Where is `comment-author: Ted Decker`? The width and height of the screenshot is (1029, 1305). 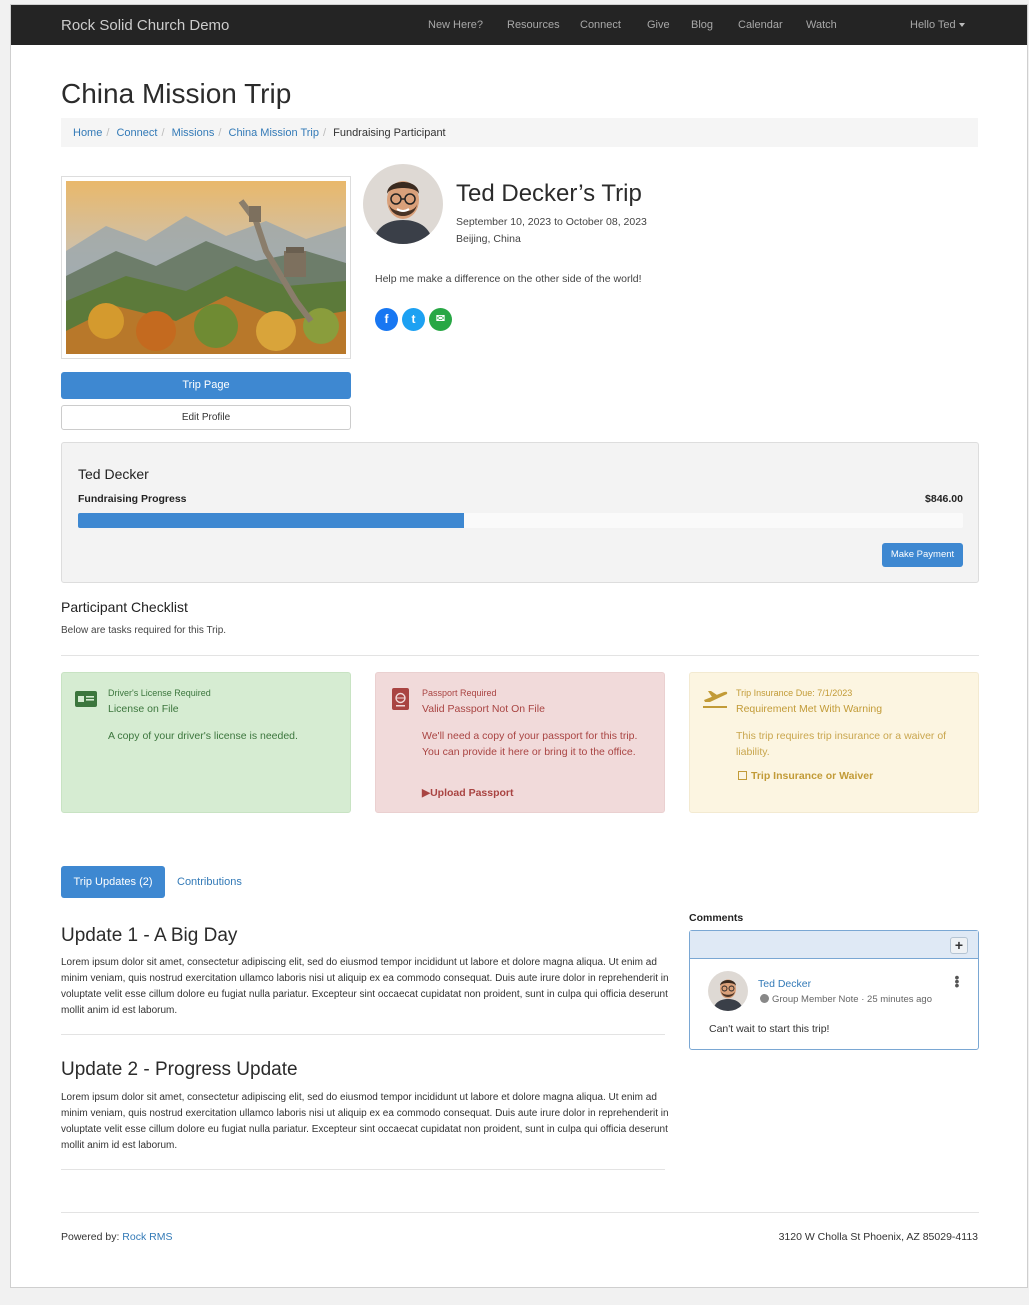 comment-author: Ted Decker is located at coordinates (784, 984).